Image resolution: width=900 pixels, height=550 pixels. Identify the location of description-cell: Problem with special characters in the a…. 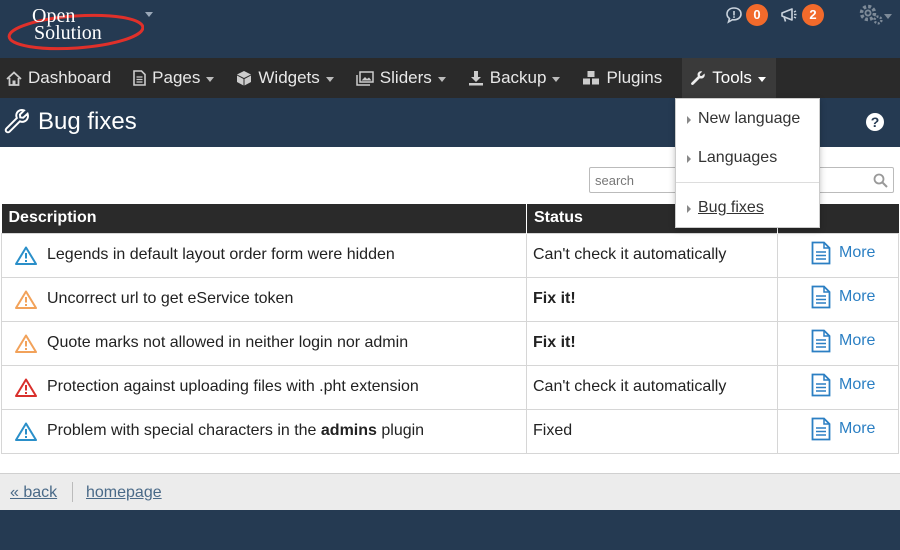
(264, 431).